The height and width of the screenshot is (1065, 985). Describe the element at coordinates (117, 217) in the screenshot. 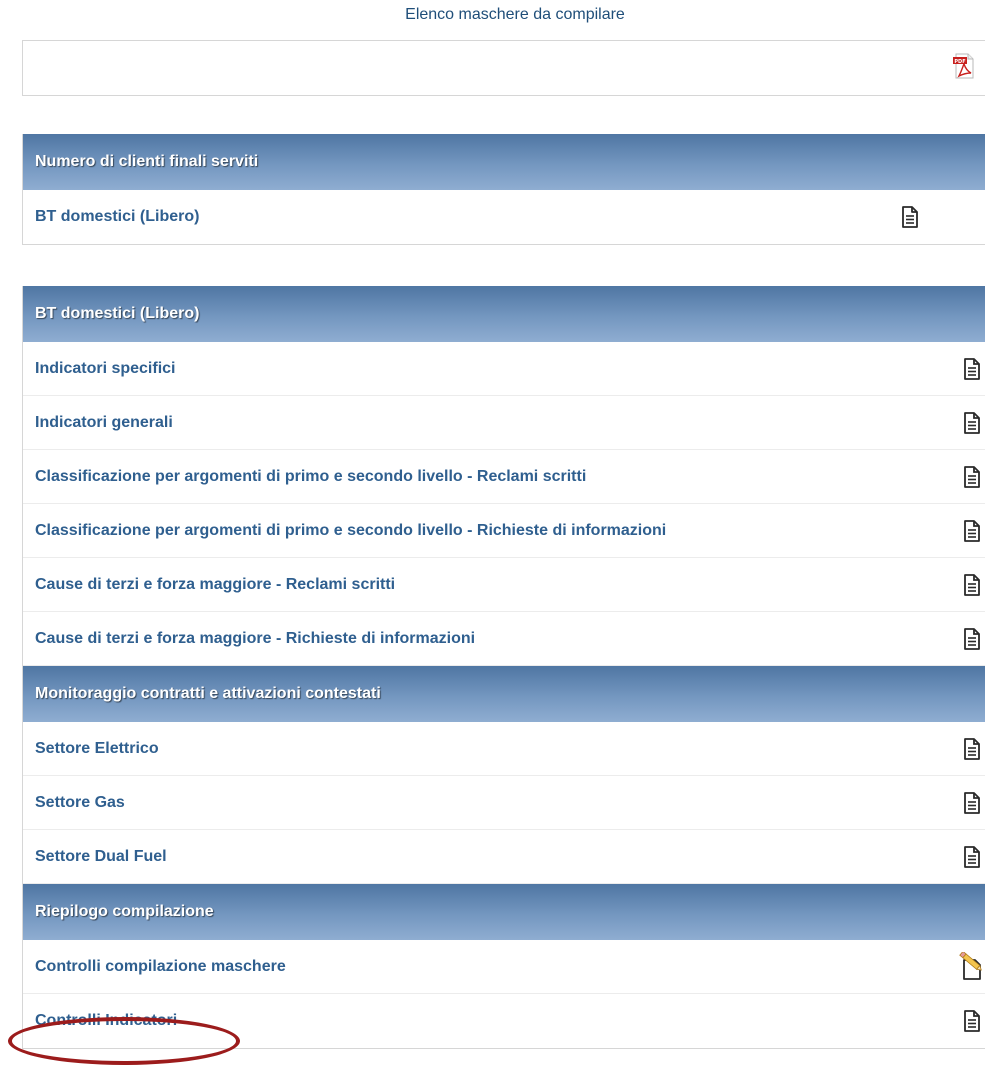

I see `row-link: BT domestici (Libero)` at that location.